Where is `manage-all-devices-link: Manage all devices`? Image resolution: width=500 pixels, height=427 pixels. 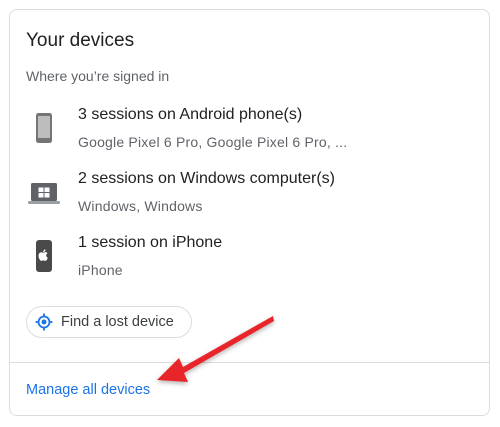 manage-all-devices-link: Manage all devices is located at coordinates (88, 390).